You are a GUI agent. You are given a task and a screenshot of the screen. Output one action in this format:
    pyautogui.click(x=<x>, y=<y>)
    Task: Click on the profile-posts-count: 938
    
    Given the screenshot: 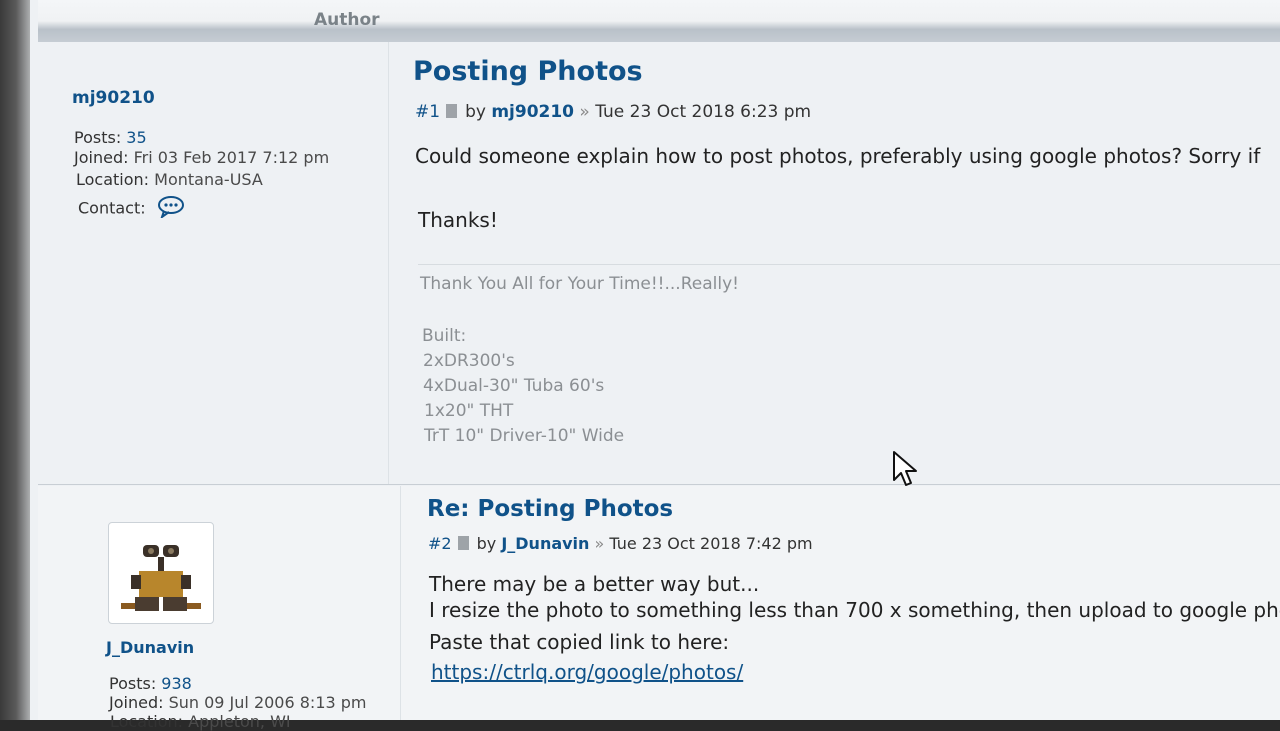 What is the action you would take?
    pyautogui.click(x=176, y=683)
    